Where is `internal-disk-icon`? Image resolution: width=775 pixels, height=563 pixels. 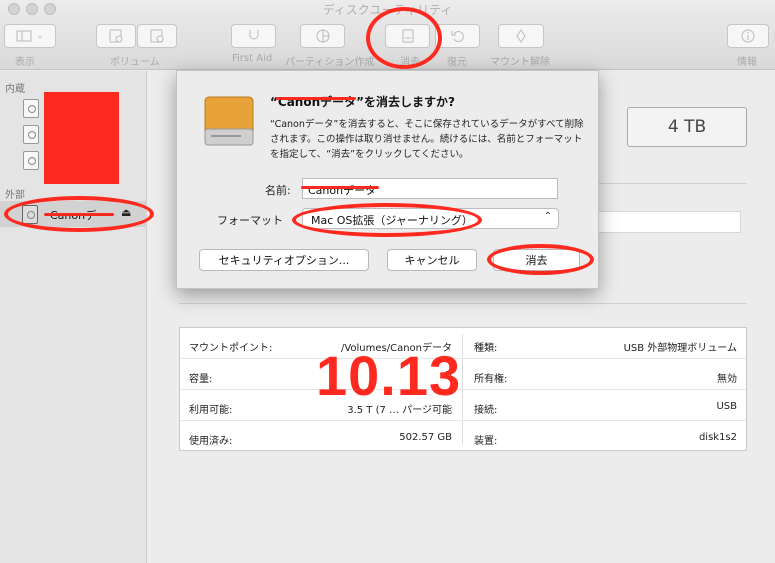 internal-disk-icon is located at coordinates (31, 108).